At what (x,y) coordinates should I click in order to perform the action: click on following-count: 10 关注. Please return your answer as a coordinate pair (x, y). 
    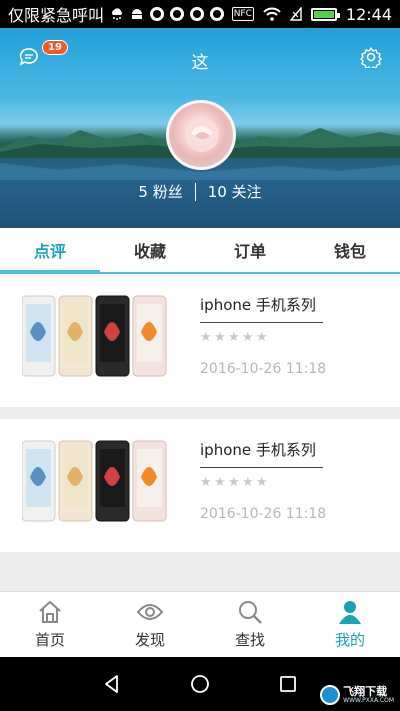
    Looking at the image, I should click on (235, 191).